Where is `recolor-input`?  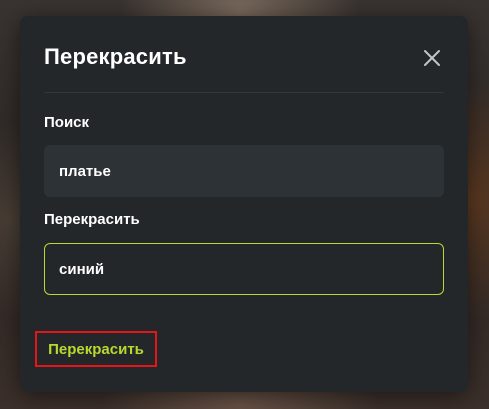 recolor-input is located at coordinates (244, 269).